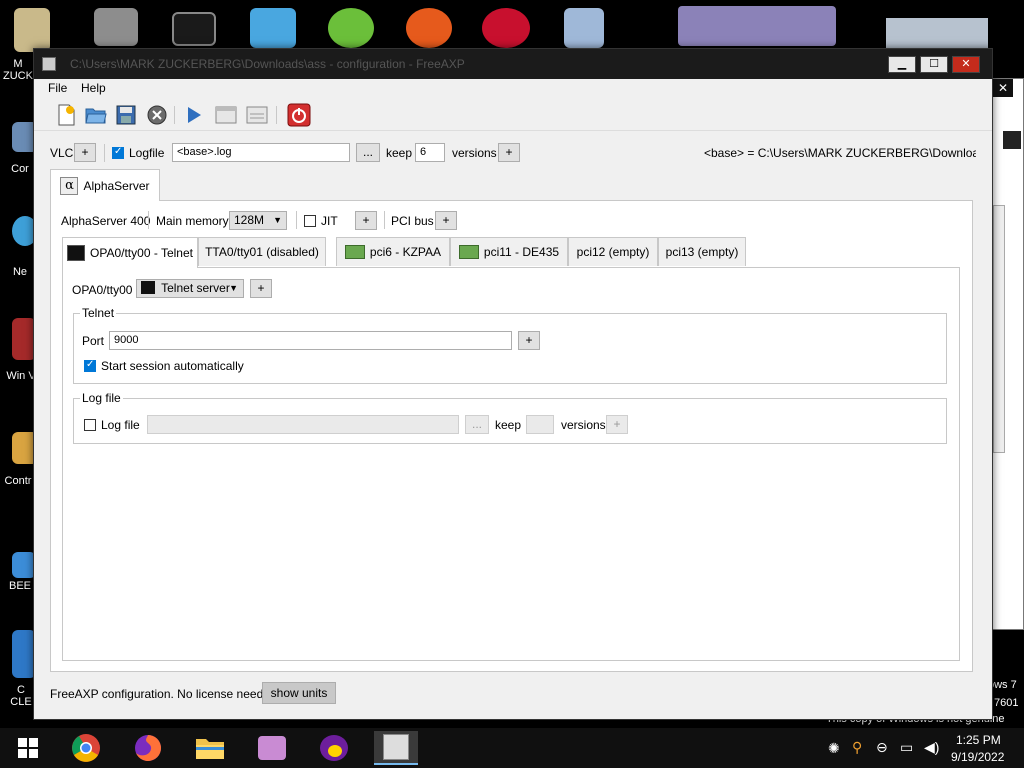 The height and width of the screenshot is (768, 1024). I want to click on separator, so click(148, 220).